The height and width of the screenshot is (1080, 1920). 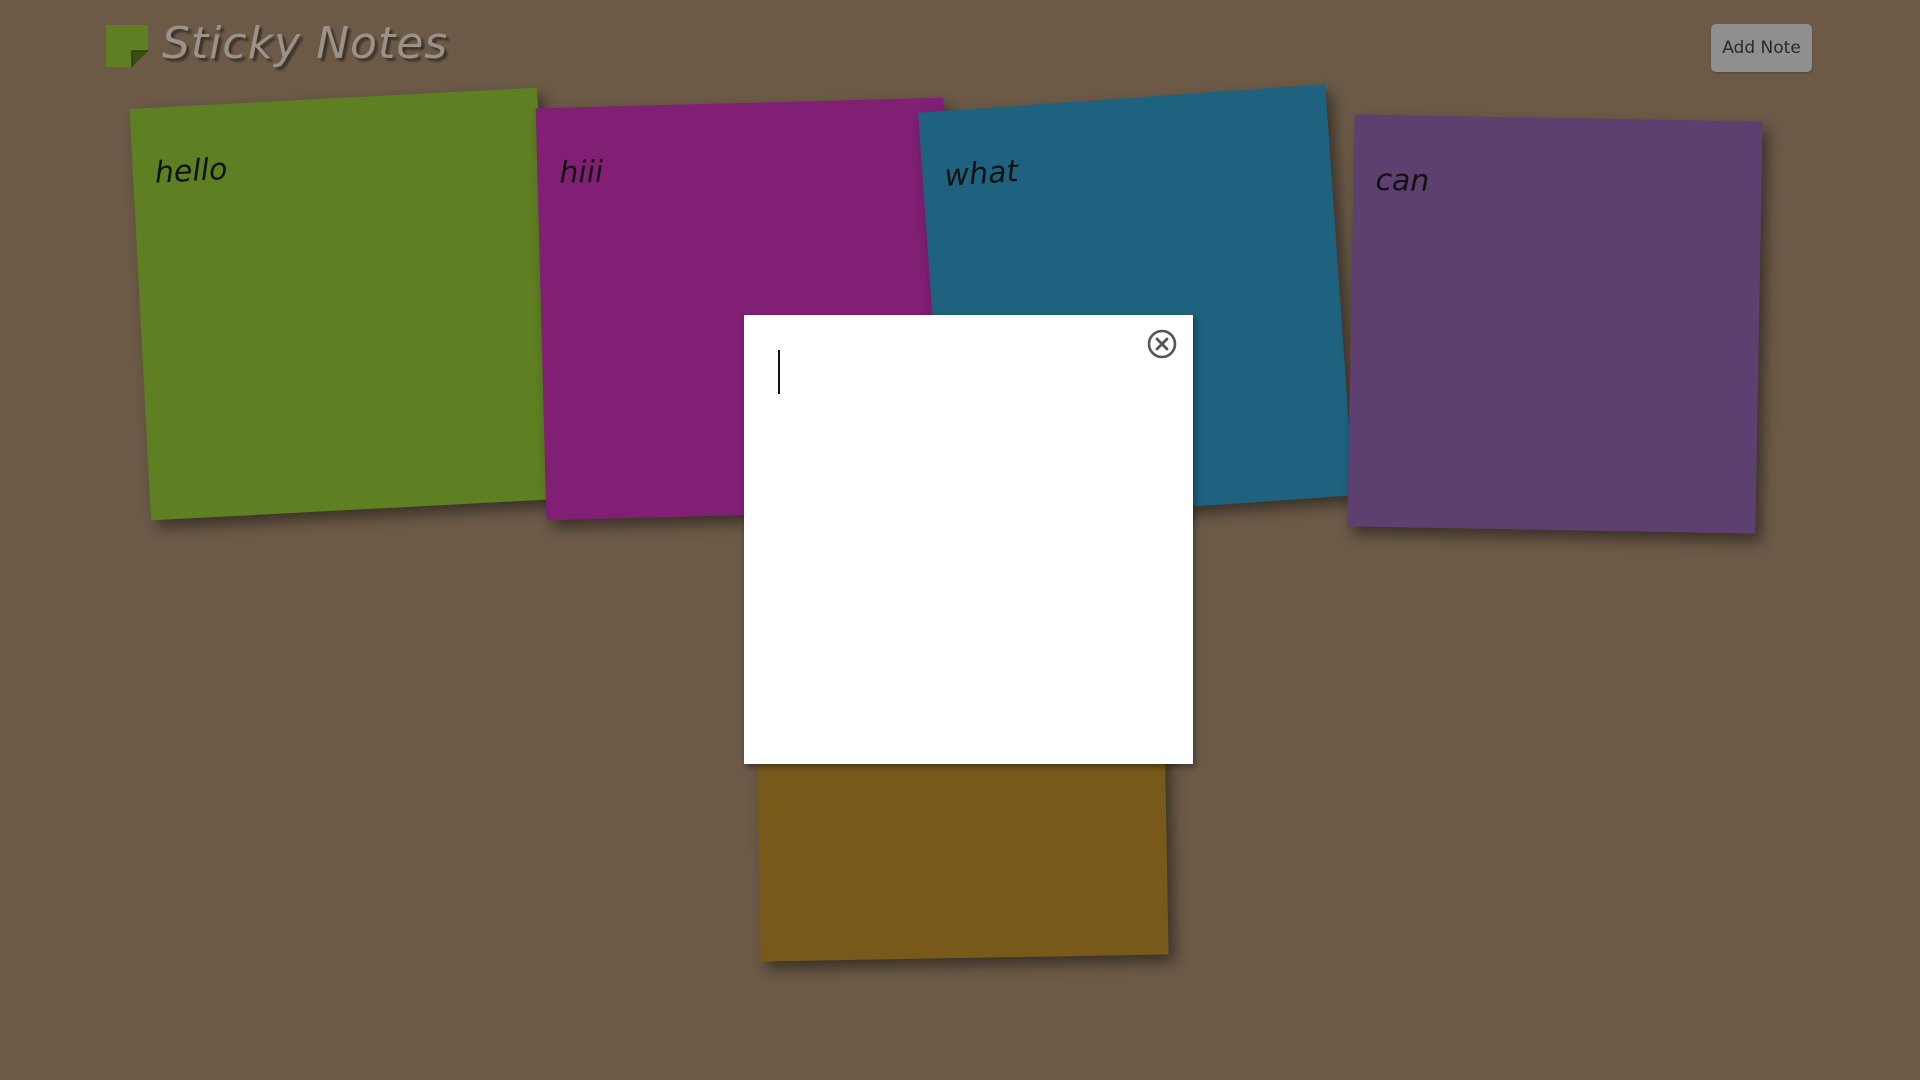 I want to click on sticky-note: hello, so click(x=344, y=304).